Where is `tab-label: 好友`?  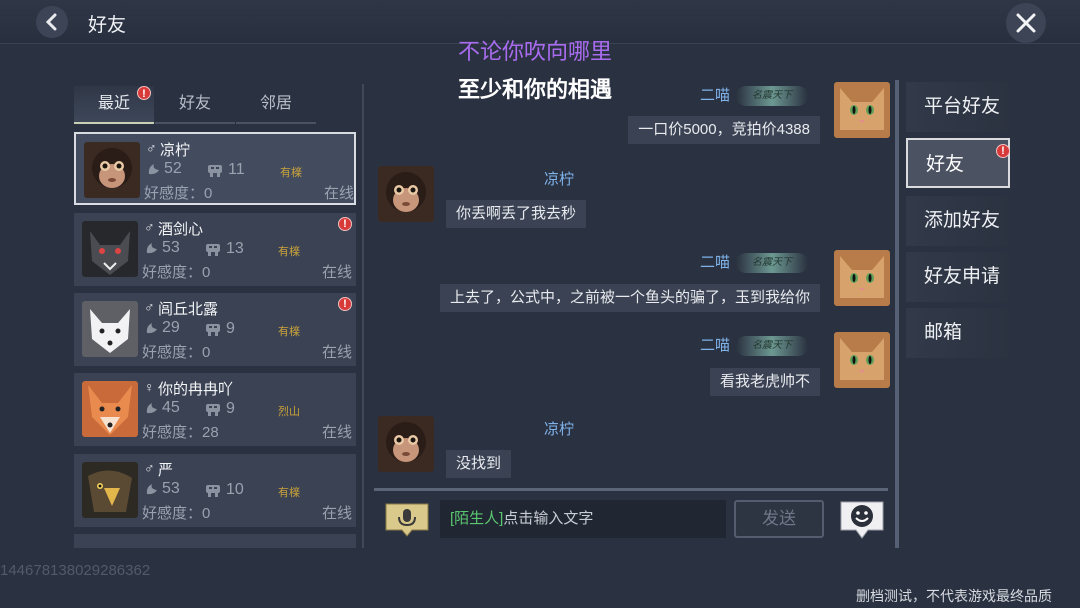
tab-label: 好友 is located at coordinates (194, 103).